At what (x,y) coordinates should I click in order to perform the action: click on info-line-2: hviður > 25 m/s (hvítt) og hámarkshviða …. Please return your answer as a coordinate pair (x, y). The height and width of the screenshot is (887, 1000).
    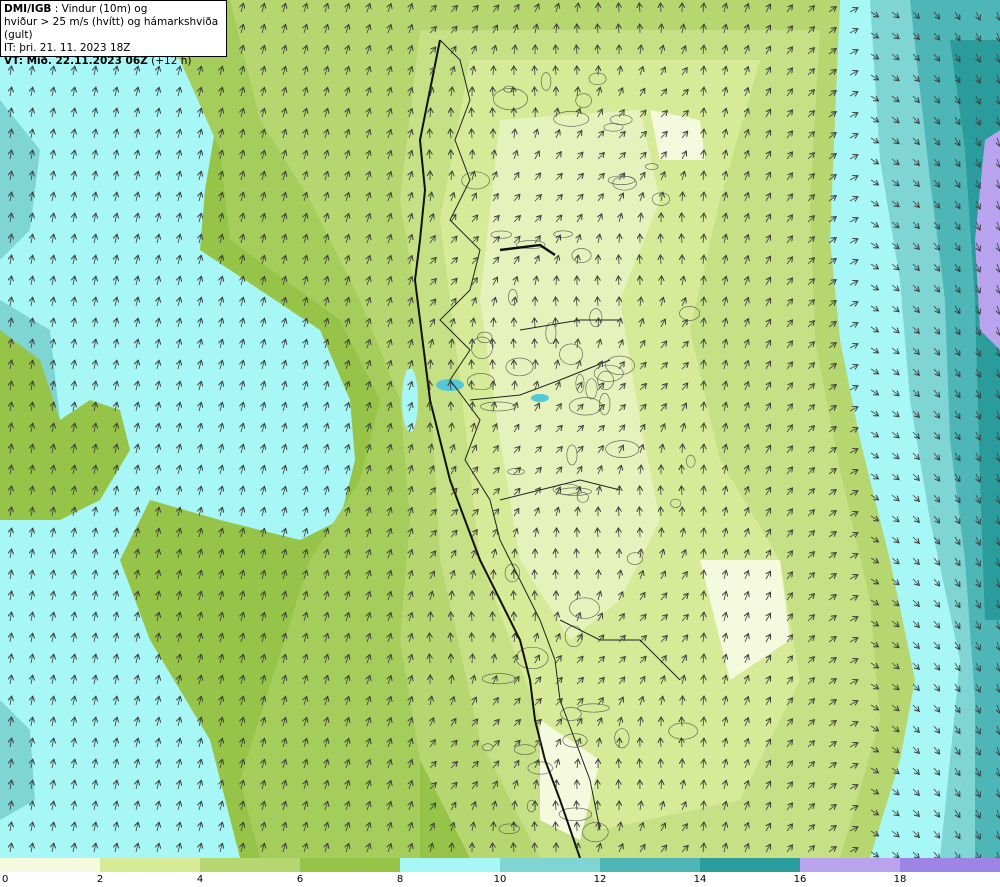
    Looking at the image, I should click on (111, 28).